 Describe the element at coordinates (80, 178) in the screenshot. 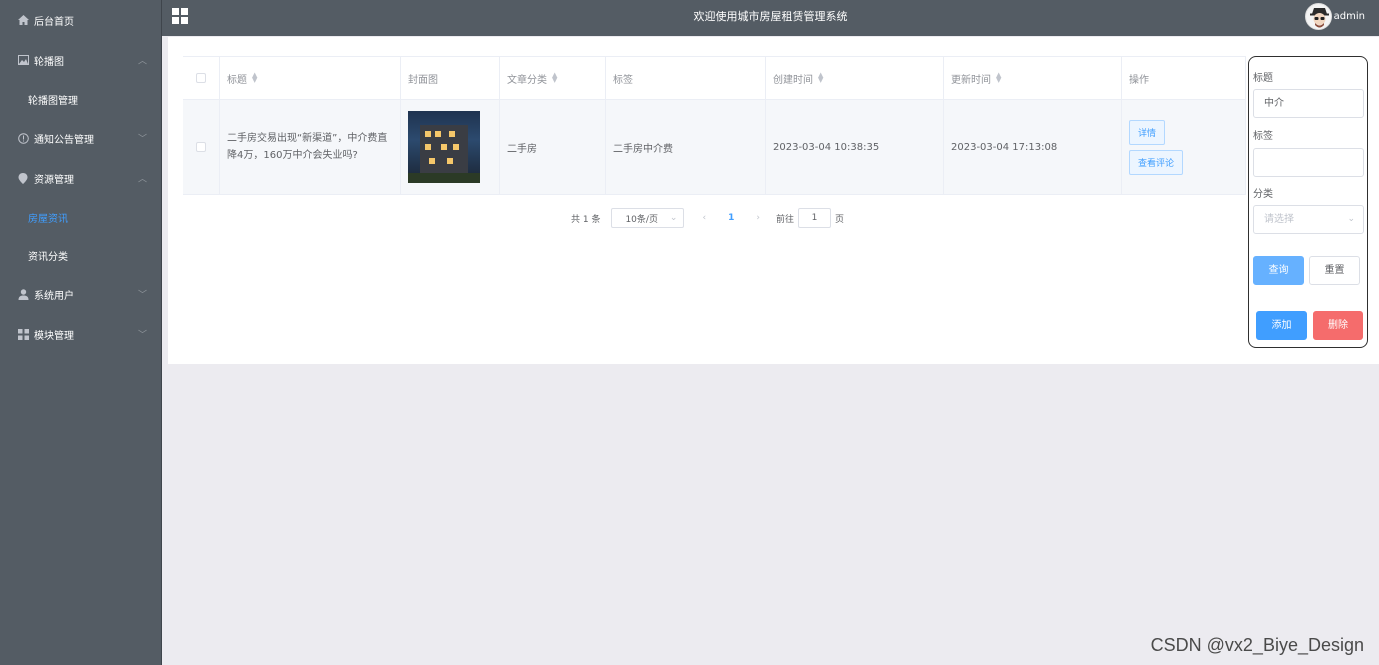

I see `sidebar-item-resource: 资源管理 ︿` at that location.